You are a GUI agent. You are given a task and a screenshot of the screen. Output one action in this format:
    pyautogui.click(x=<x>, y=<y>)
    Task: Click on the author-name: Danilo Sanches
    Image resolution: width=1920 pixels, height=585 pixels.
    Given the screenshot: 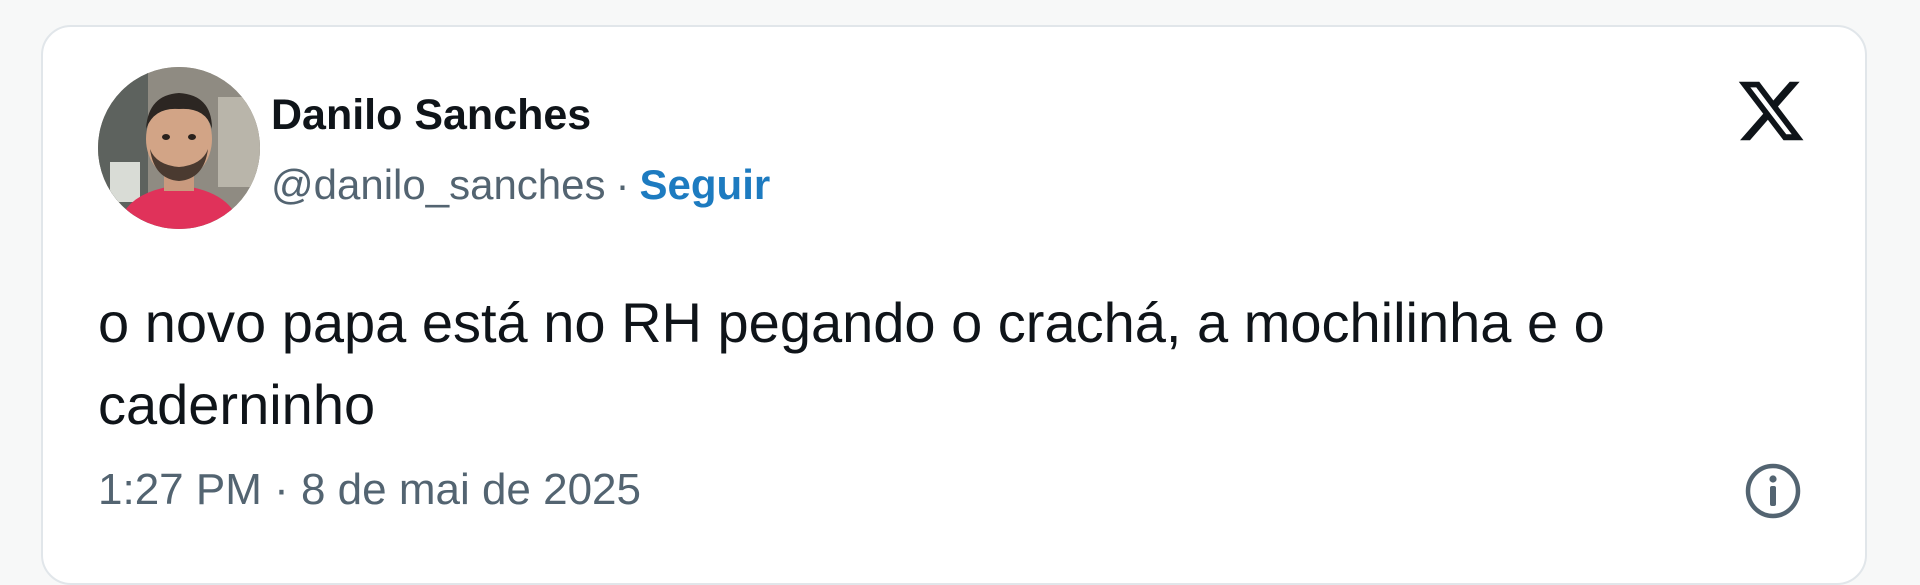 What is the action you would take?
    pyautogui.click(x=431, y=115)
    